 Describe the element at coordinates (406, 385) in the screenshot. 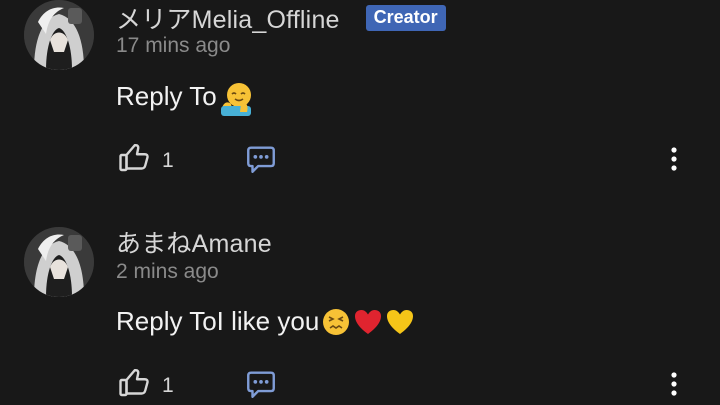

I see `comment-actions: 1` at that location.